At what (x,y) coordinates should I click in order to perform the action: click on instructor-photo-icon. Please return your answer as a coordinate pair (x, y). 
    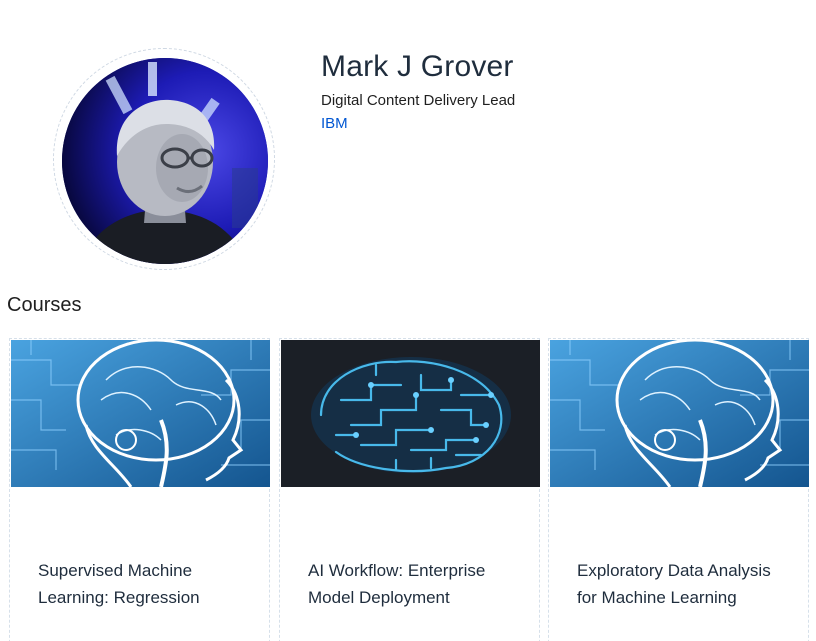
    Looking at the image, I should click on (165, 161).